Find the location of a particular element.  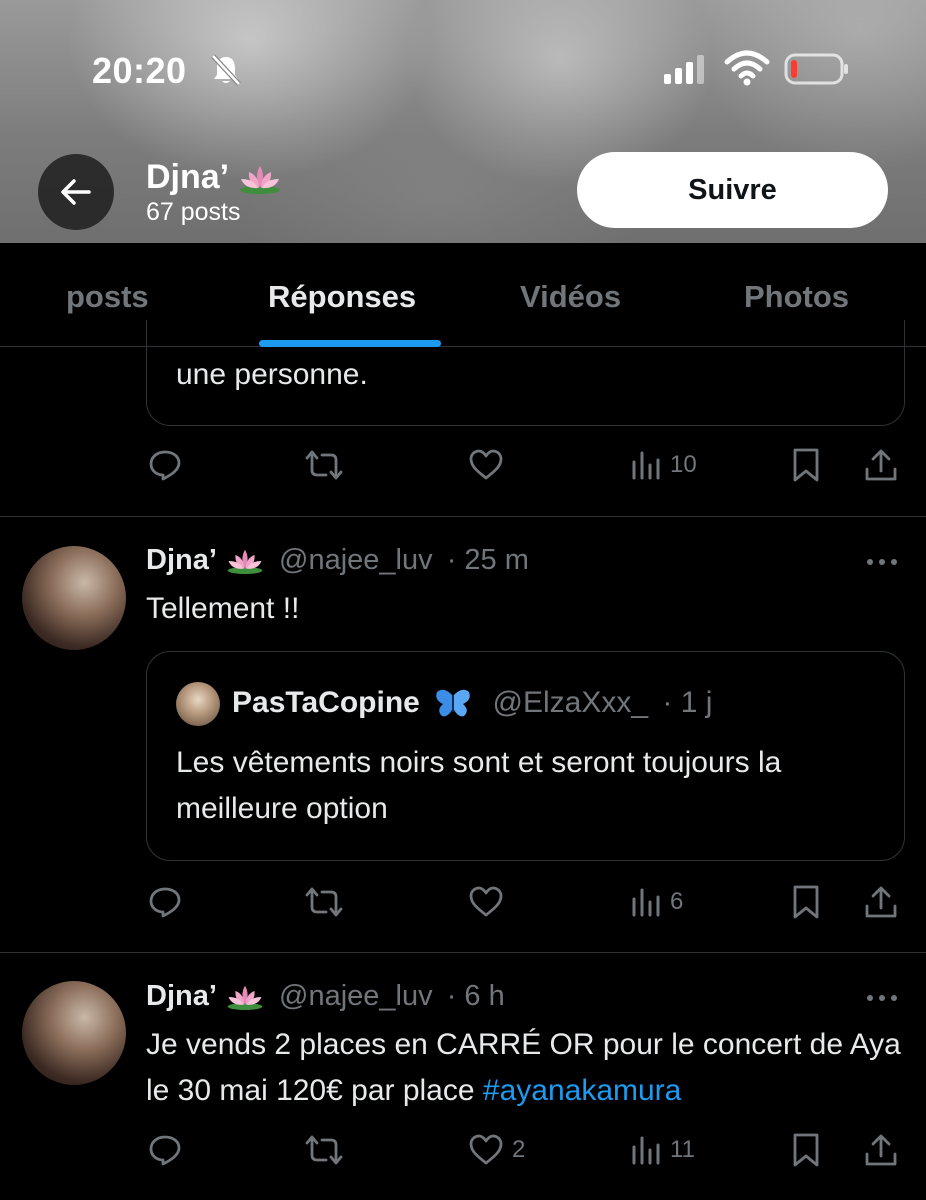

back-arrow-icon is located at coordinates (76, 192).